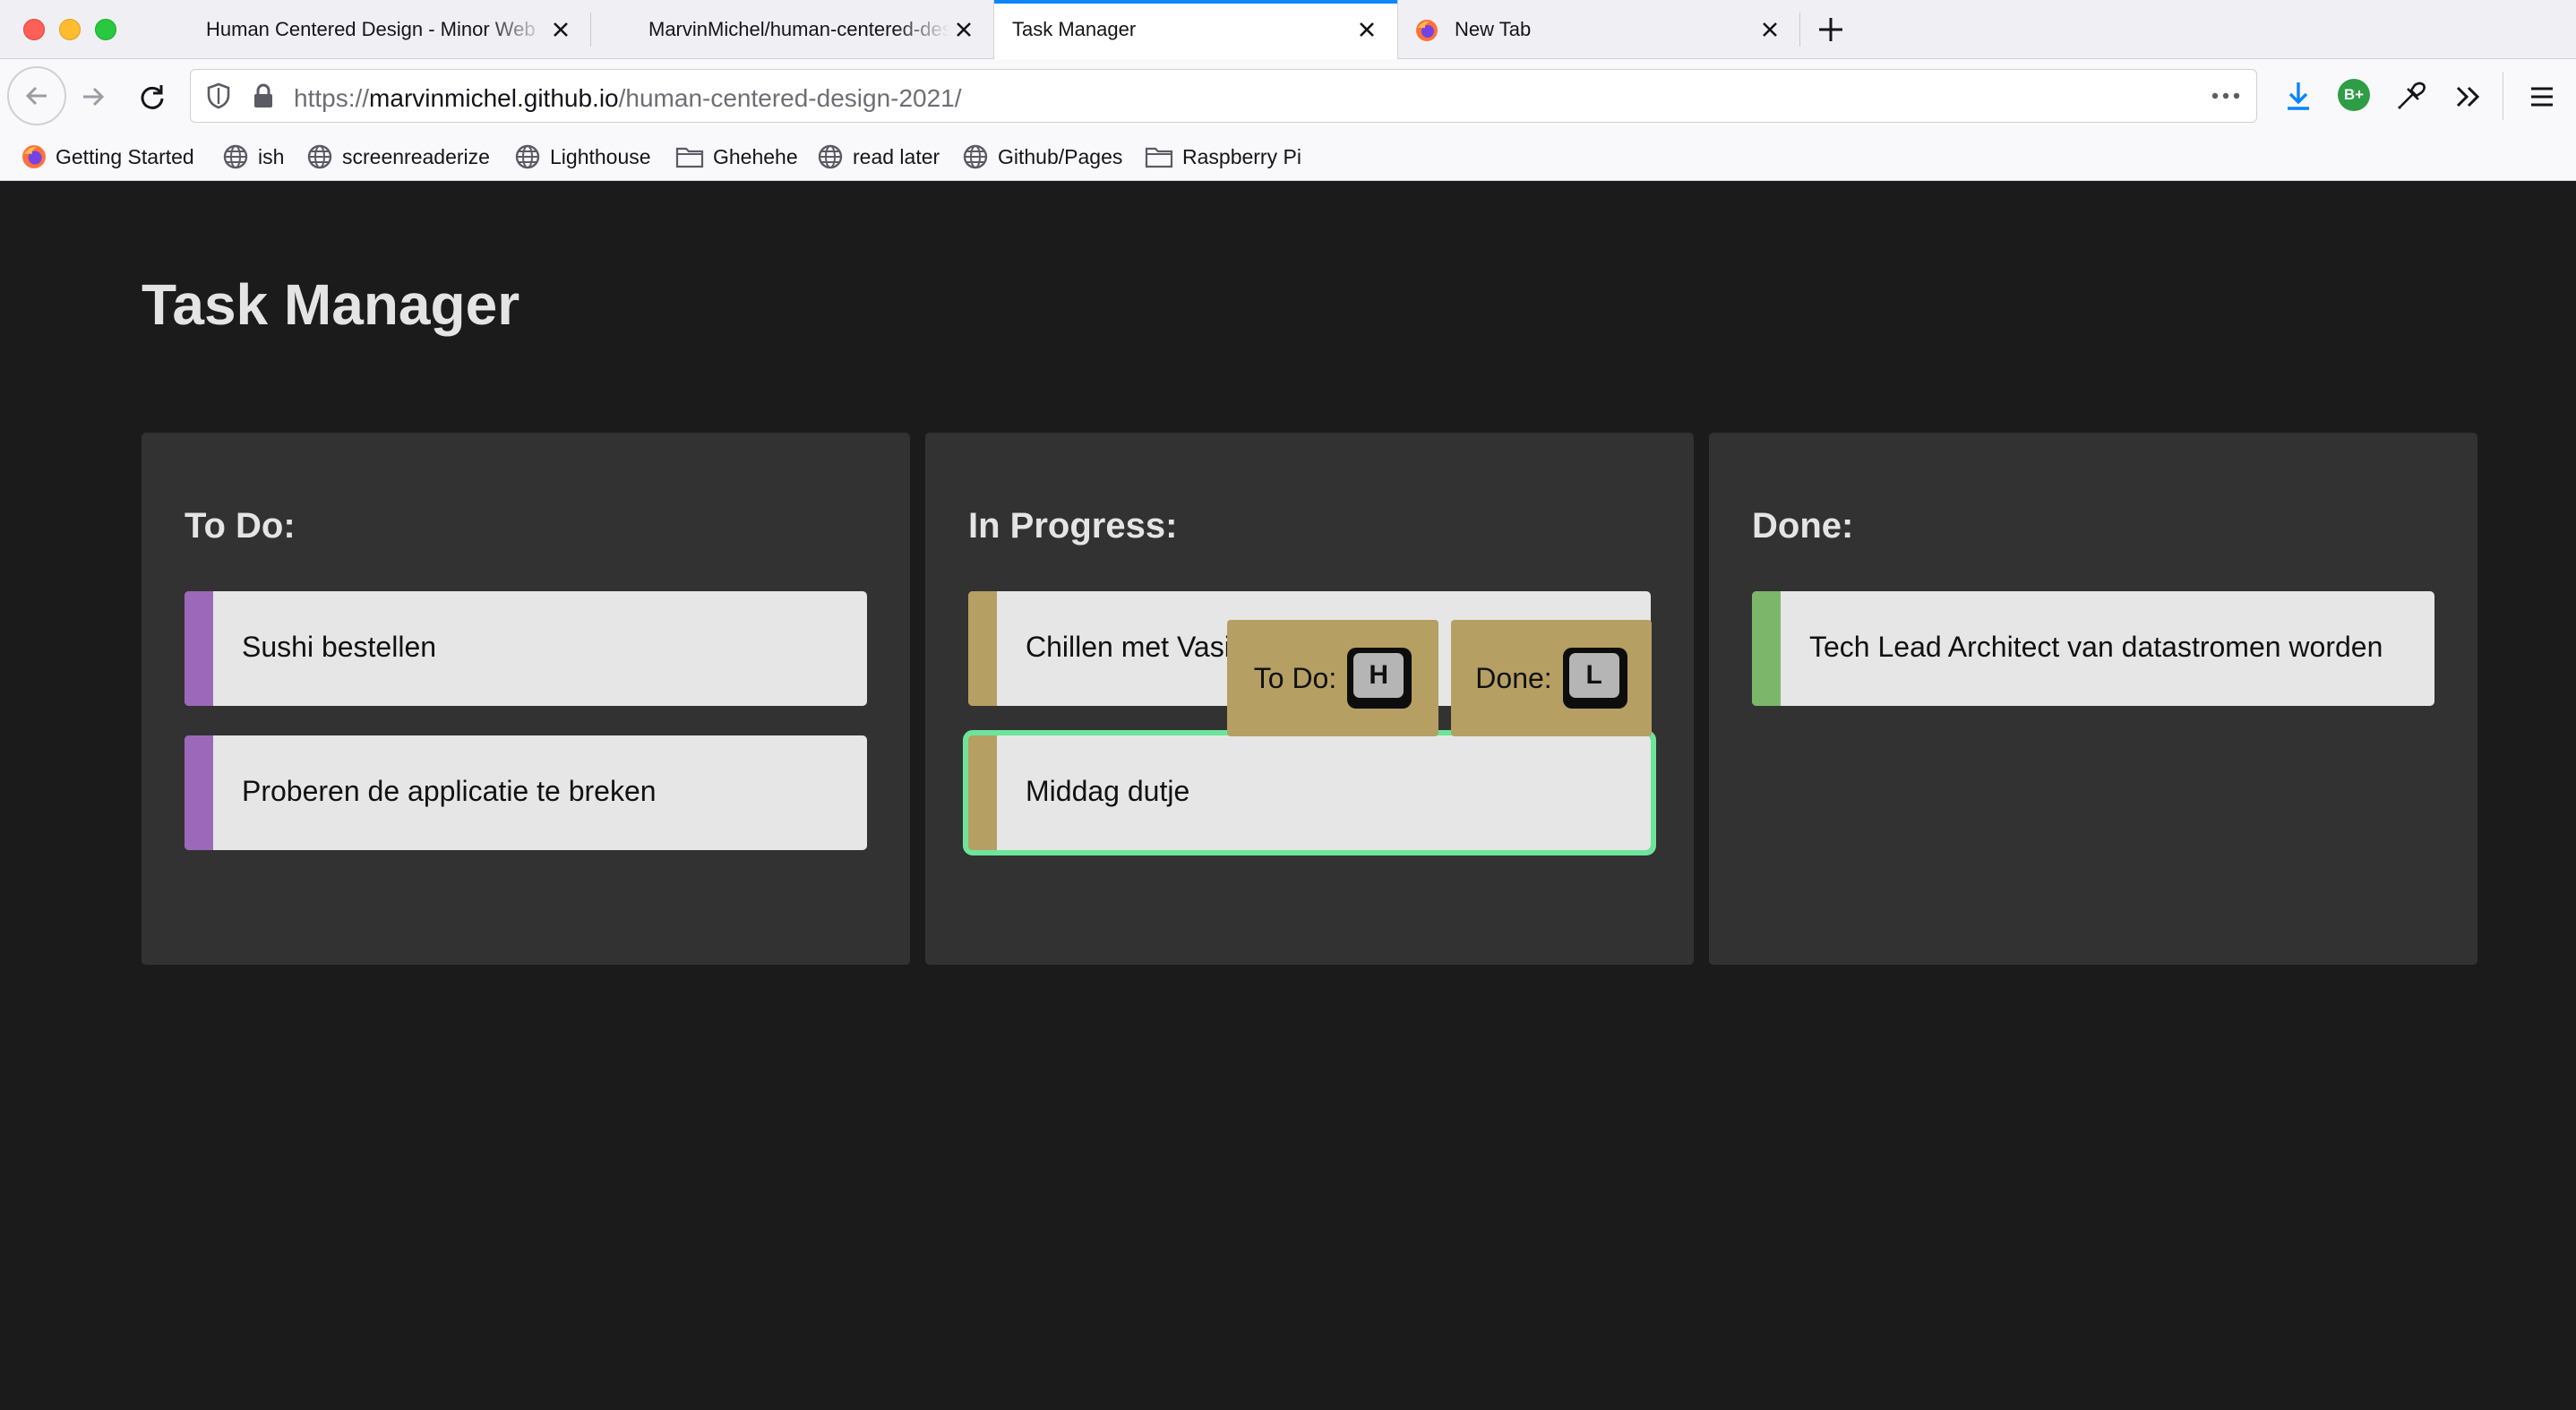  Describe the element at coordinates (1073, 526) in the screenshot. I see `column-title: In Progress:` at that location.